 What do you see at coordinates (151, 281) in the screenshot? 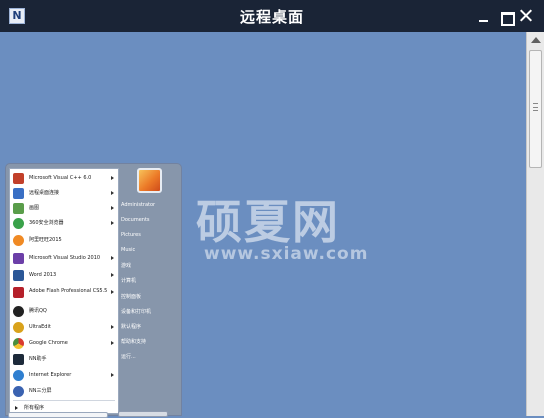
I see `place-computer: 计算机` at bounding box center [151, 281].